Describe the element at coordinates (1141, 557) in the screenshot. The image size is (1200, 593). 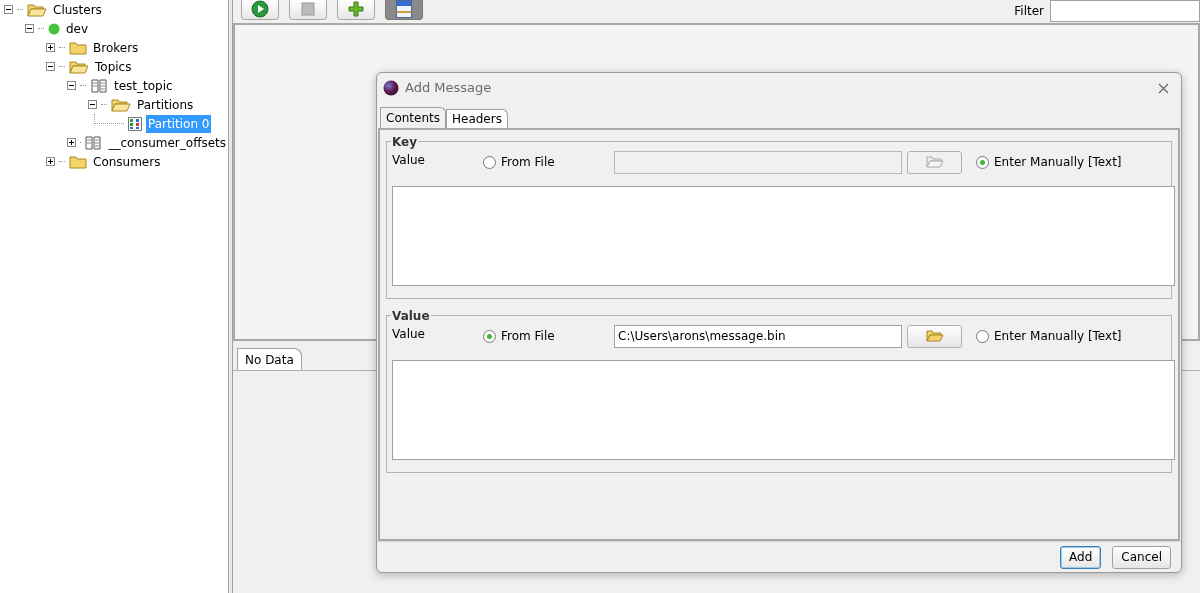
I see `dialog-button: Cancel` at that location.